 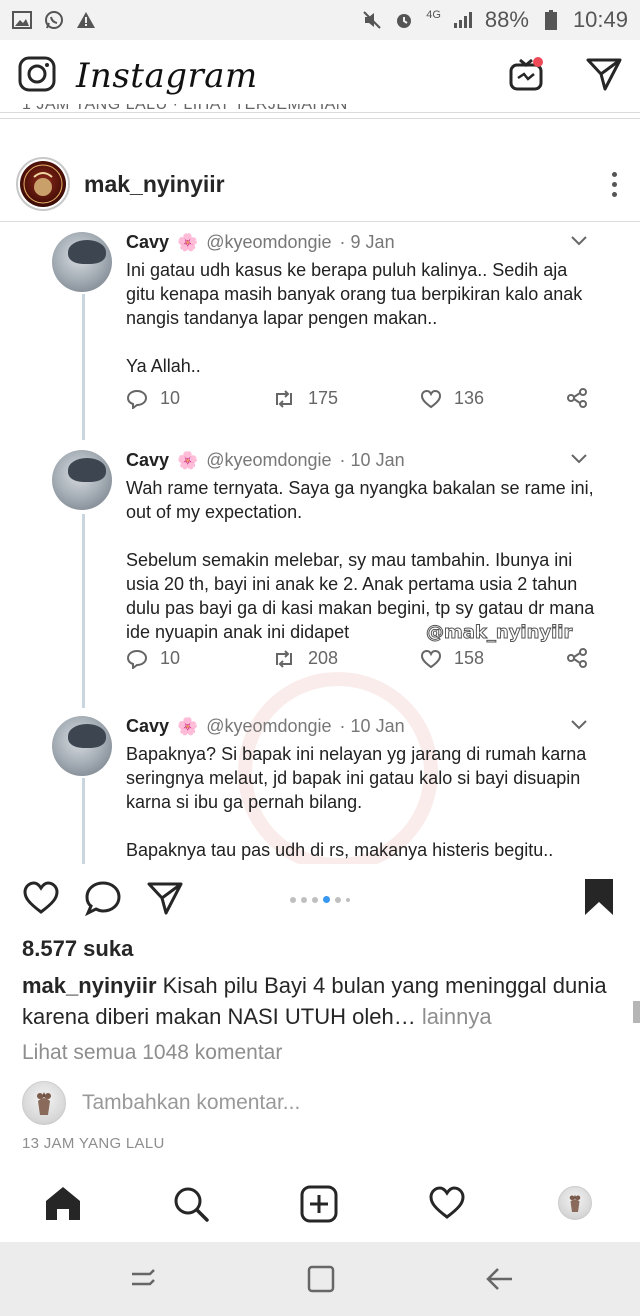 I want to click on network-type: 4G, so click(x=433, y=15).